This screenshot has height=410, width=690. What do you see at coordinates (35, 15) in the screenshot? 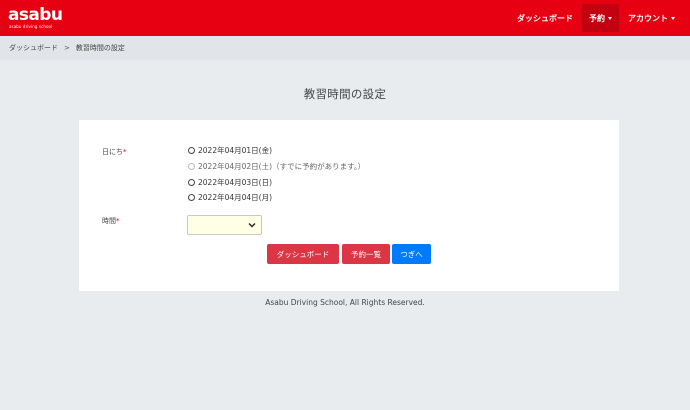
I see `brand-logo-word: asabu` at bounding box center [35, 15].